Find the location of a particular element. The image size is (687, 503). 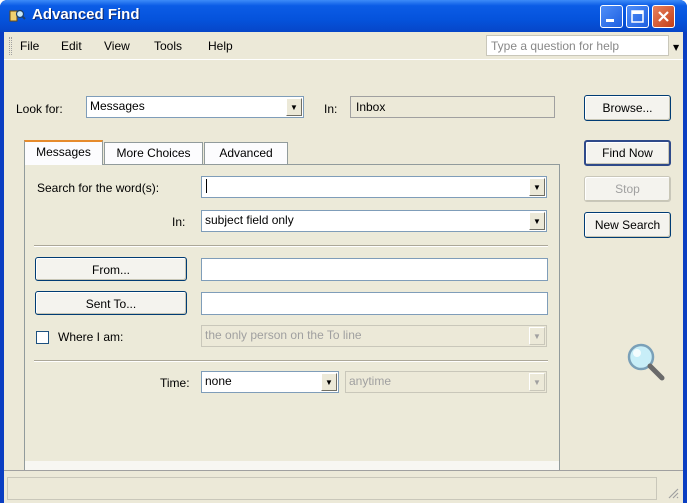

maximize-icon is located at coordinates (637, 16).